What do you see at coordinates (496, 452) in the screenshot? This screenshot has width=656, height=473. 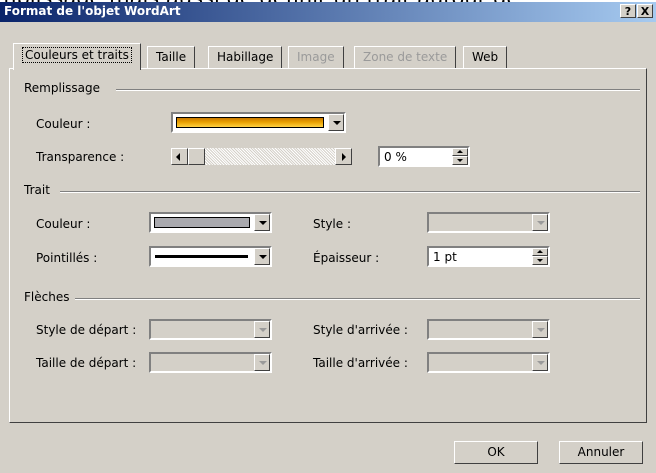 I see `ok-button: OK` at bounding box center [496, 452].